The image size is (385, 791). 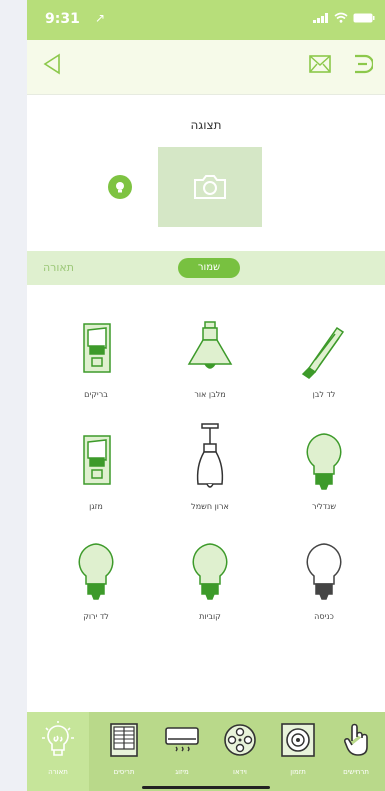 I want to click on device-item: ארון חשמל, so click(x=210, y=465).